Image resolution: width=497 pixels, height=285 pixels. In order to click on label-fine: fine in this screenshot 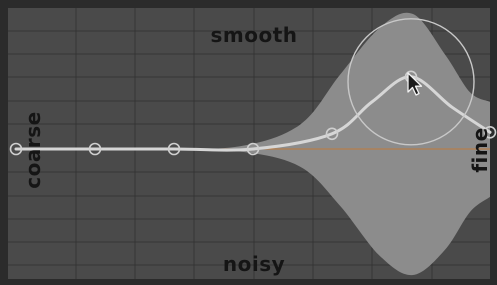, I will do `click(480, 149)`.